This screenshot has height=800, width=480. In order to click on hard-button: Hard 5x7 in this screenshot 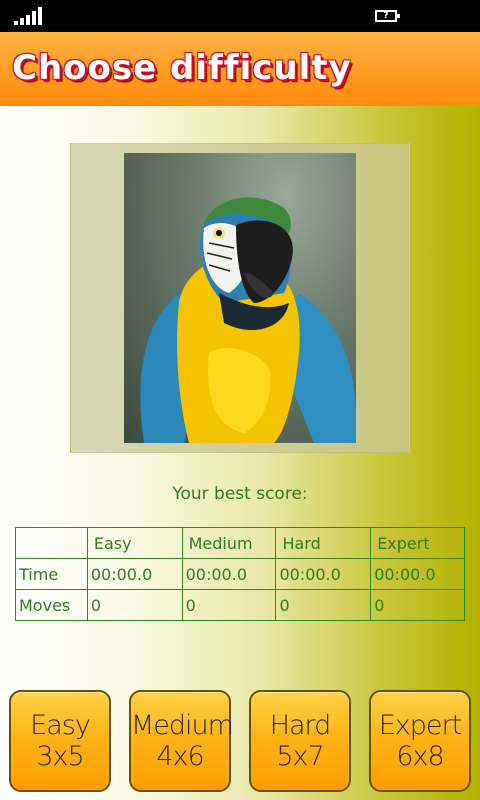, I will do `click(300, 741)`.